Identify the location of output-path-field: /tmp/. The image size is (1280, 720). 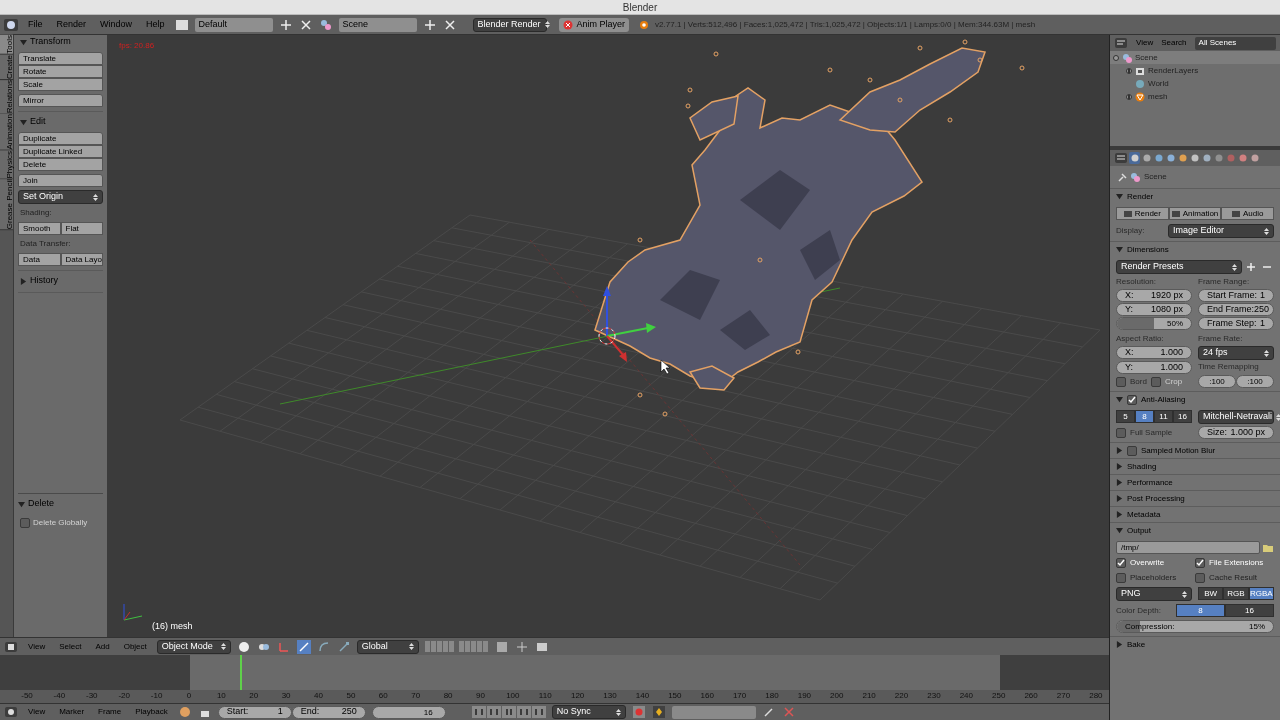
(1188, 547).